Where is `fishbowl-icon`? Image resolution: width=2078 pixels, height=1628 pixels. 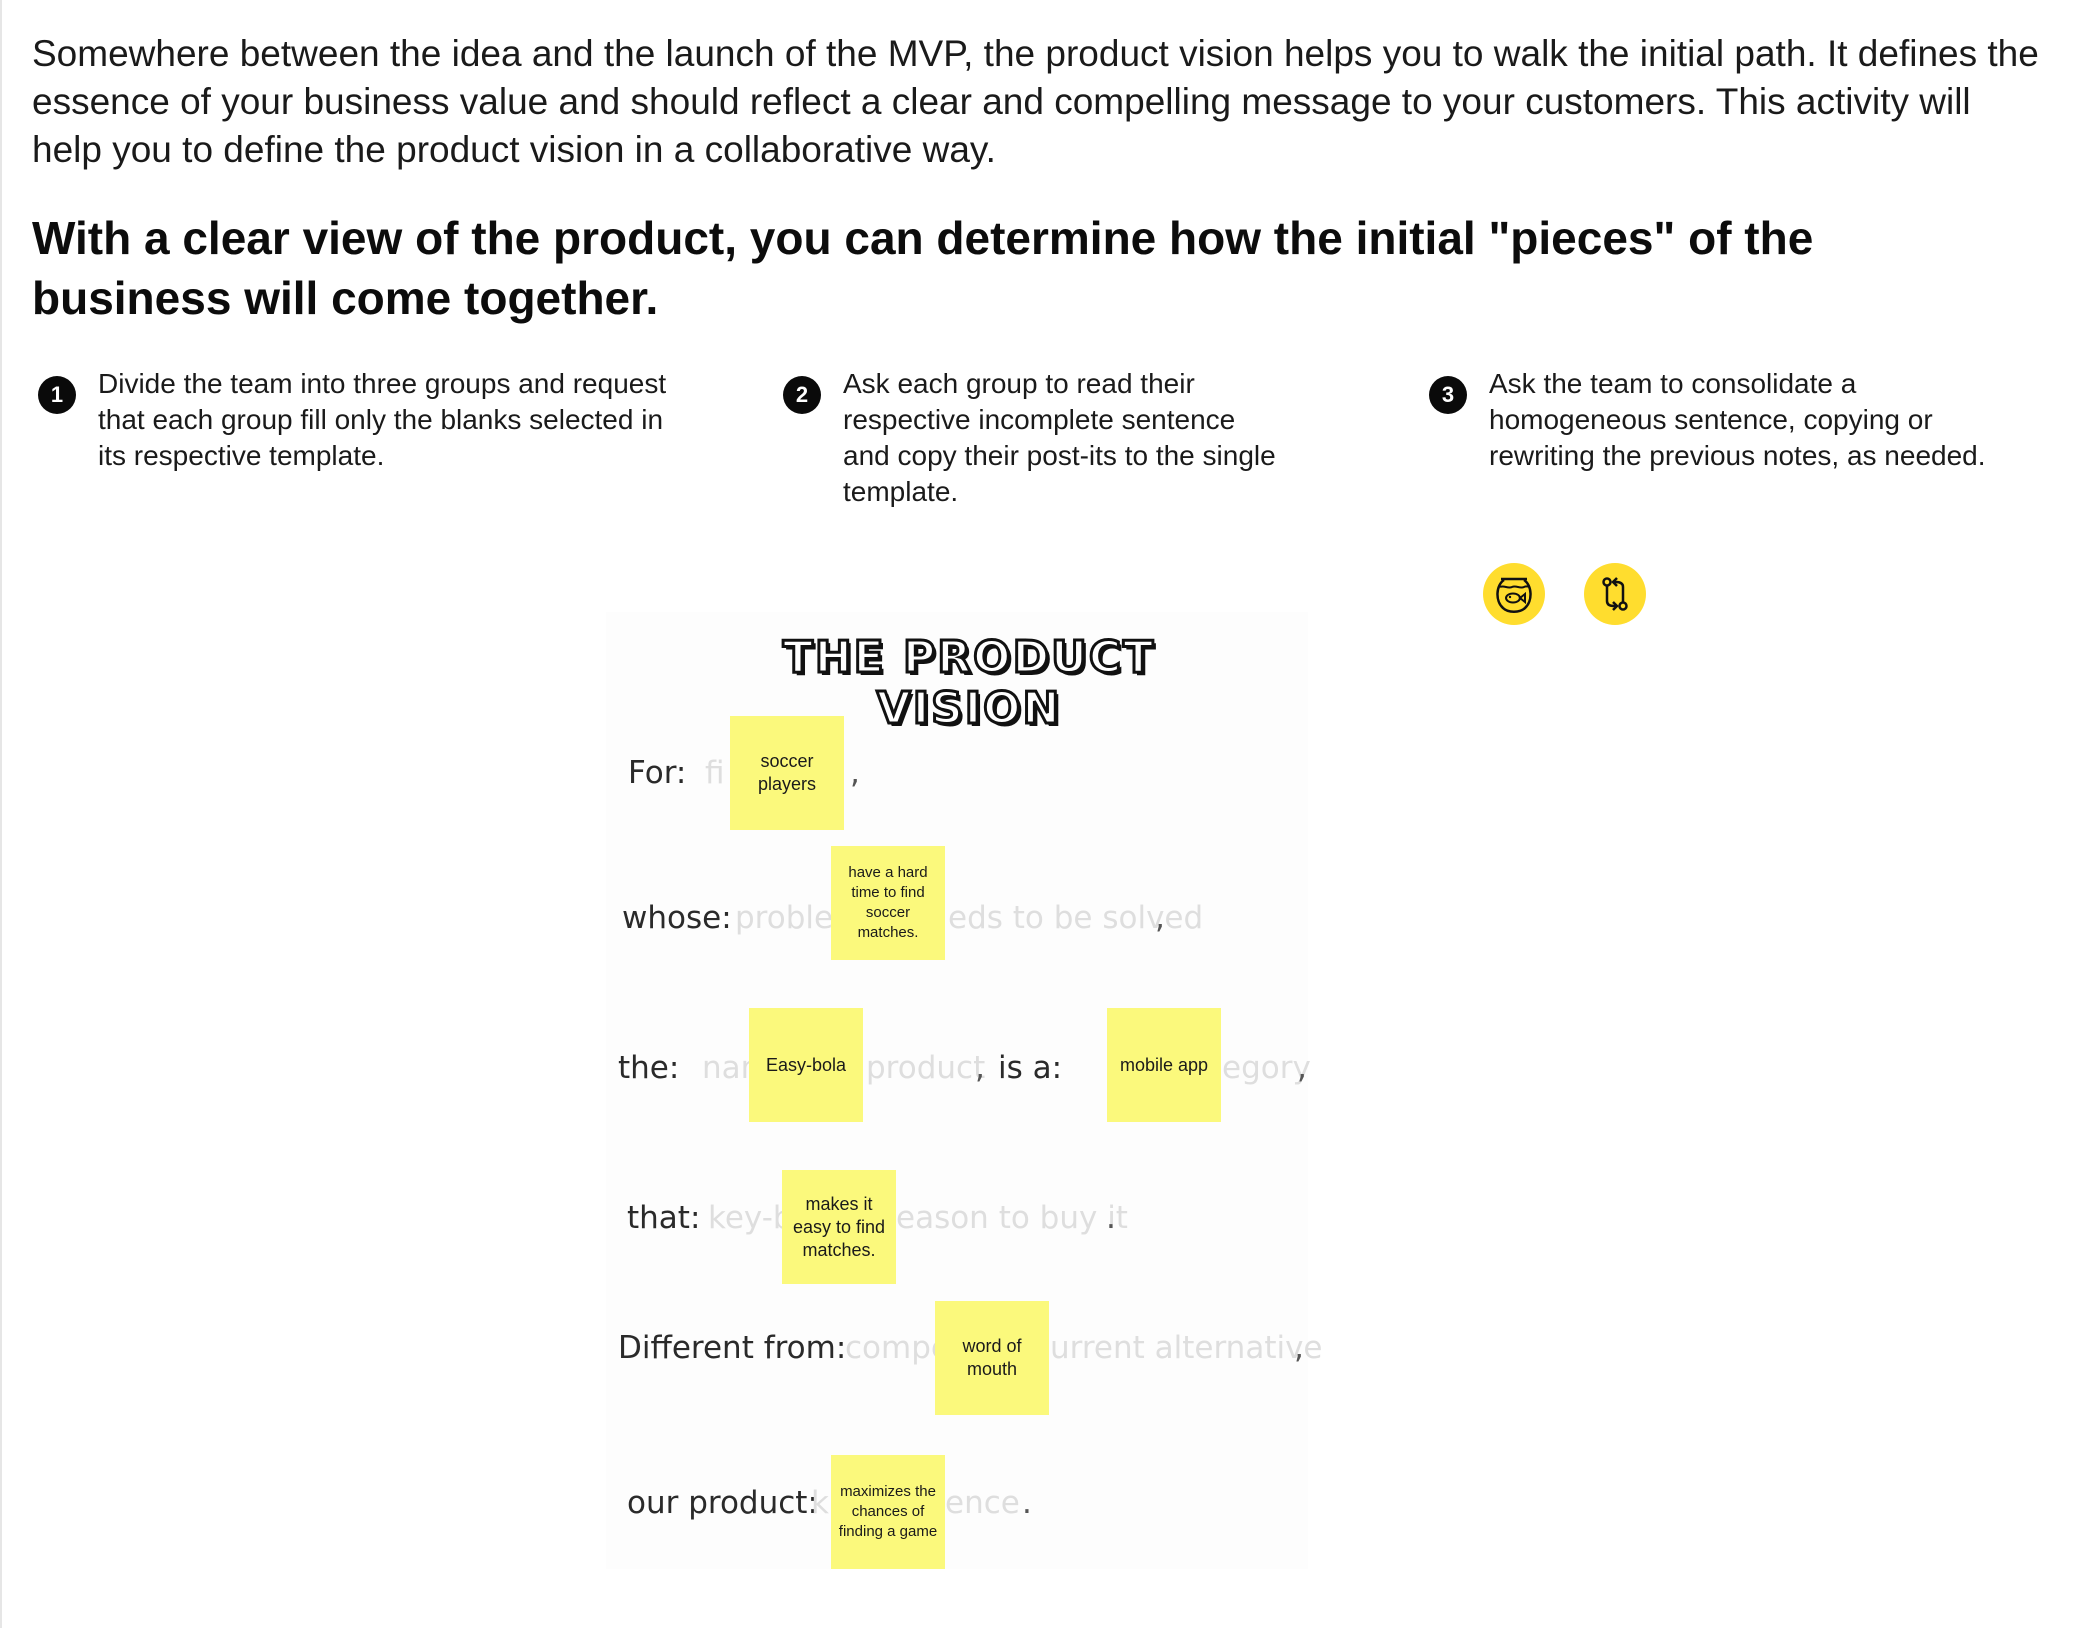 fishbowl-icon is located at coordinates (1514, 594).